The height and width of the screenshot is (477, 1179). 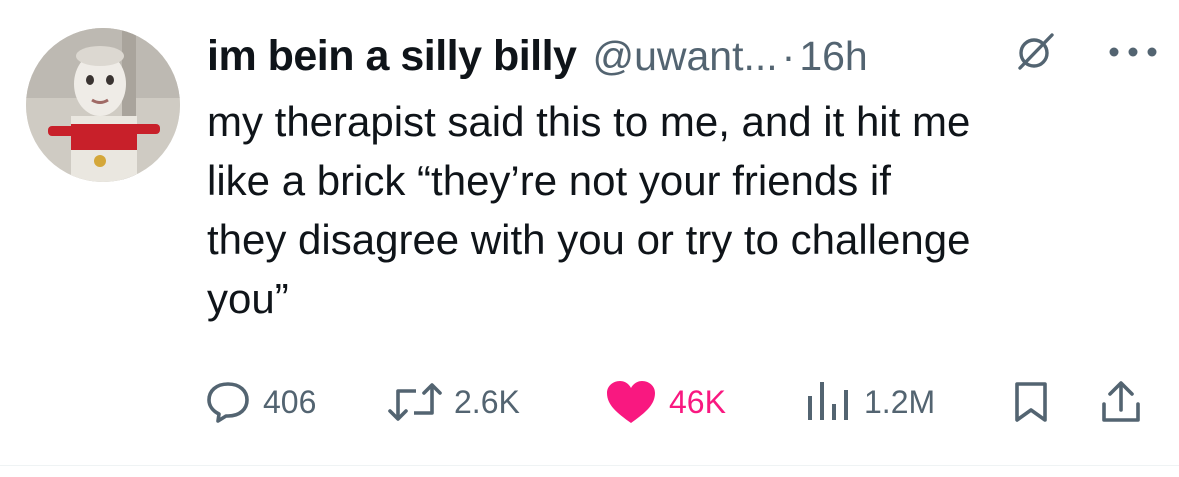 I want to click on reply-count: 406, so click(x=290, y=401).